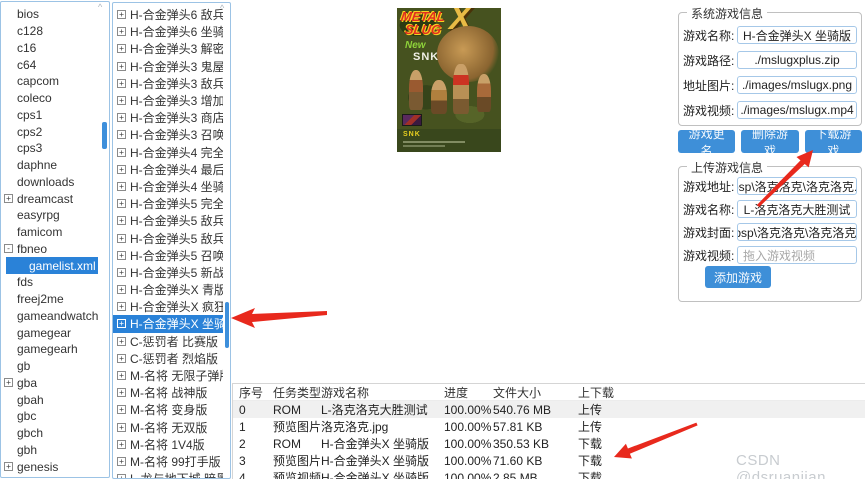 This screenshot has height=479, width=865. Describe the element at coordinates (55, 249) in the screenshot. I see `sidebar-item: - fbneo` at that location.